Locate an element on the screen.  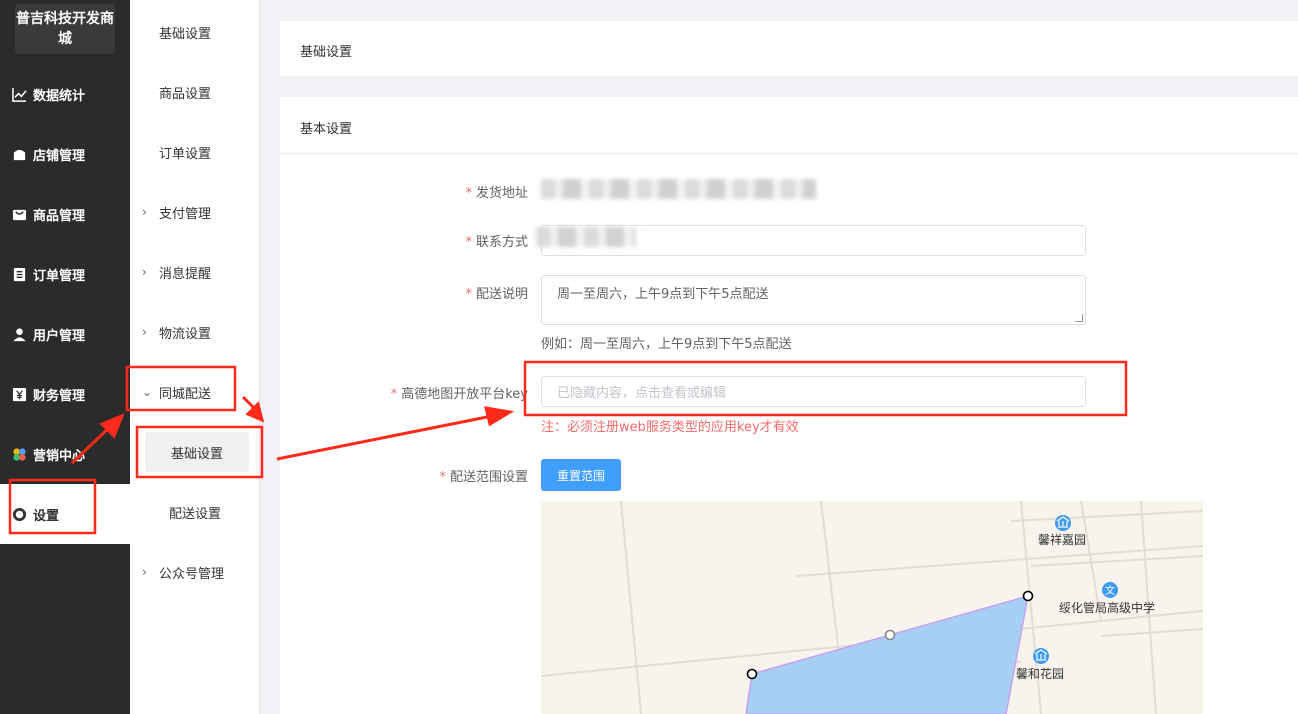
submenu-item-label: 配送设置 is located at coordinates (194, 514).